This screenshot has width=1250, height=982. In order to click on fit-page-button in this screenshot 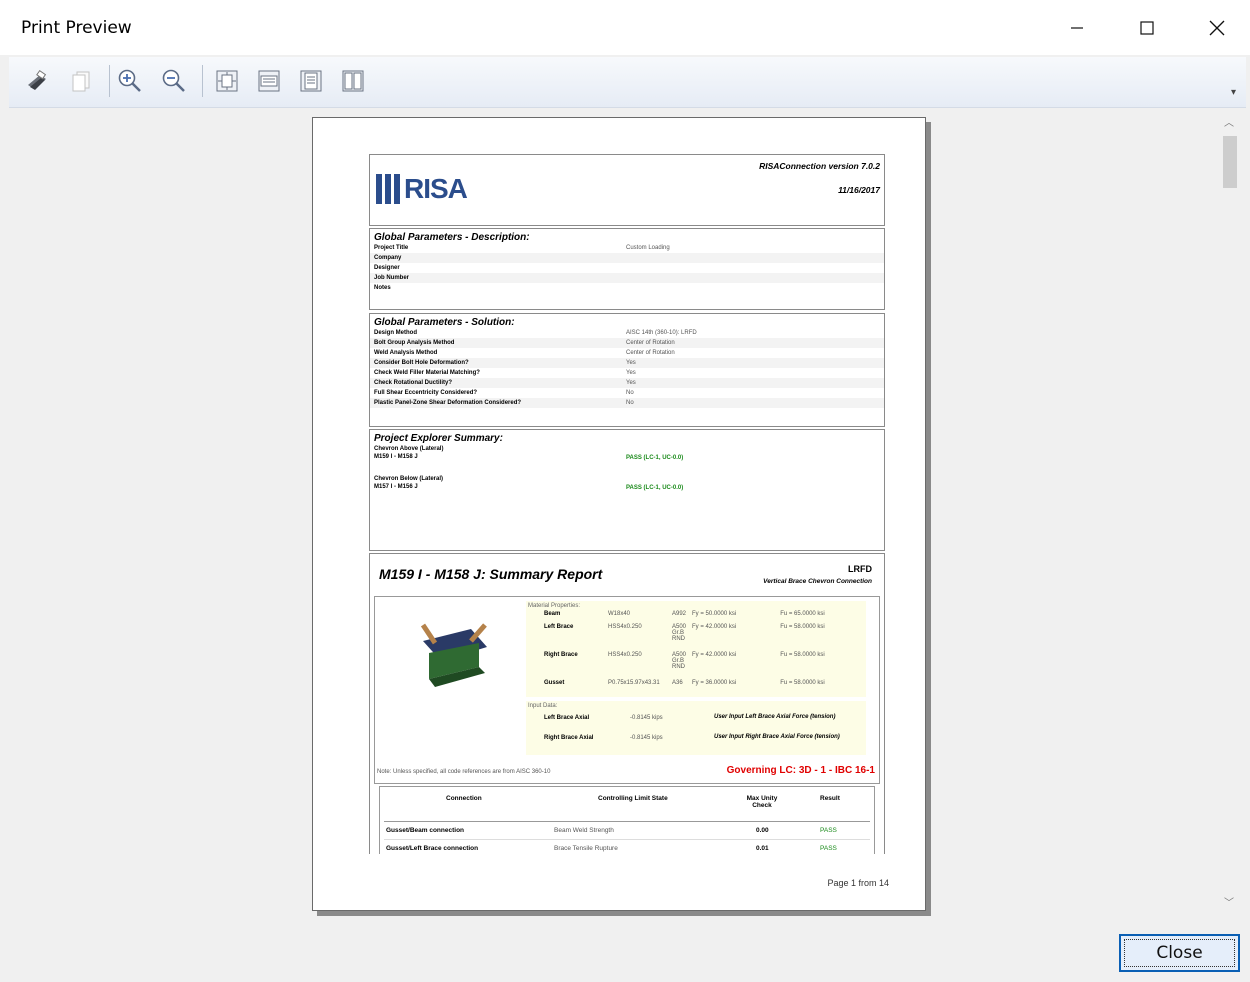, I will do `click(227, 81)`.